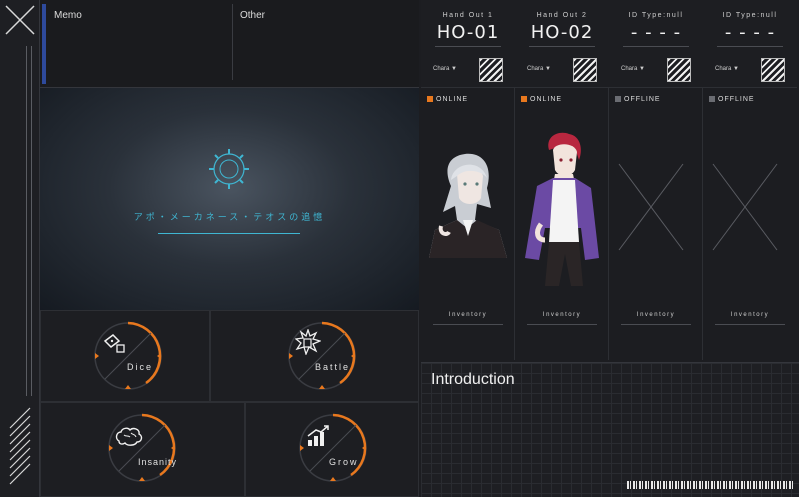 The height and width of the screenshot is (497, 799). I want to click on insanity-button: Insanity, so click(142, 449).